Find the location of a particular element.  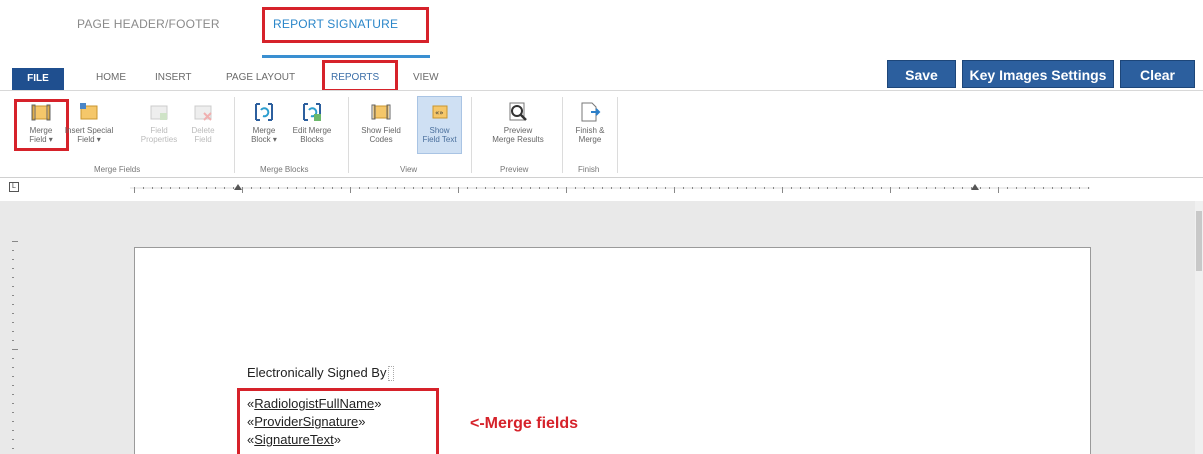

group-label-merge-blocks: Merge Blocks is located at coordinates (284, 169).